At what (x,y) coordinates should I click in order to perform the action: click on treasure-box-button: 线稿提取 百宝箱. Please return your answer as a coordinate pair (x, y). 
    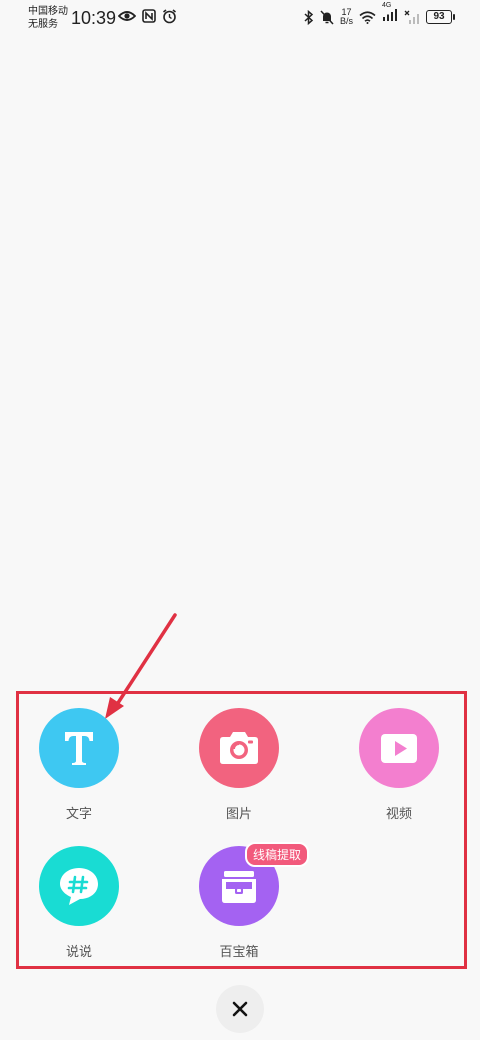
    Looking at the image, I should click on (244, 901).